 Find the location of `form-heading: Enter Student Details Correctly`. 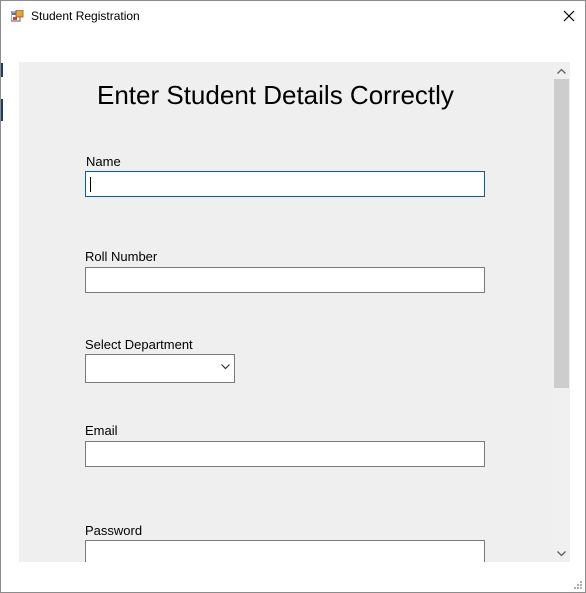

form-heading: Enter Student Details Correctly is located at coordinates (275, 95).